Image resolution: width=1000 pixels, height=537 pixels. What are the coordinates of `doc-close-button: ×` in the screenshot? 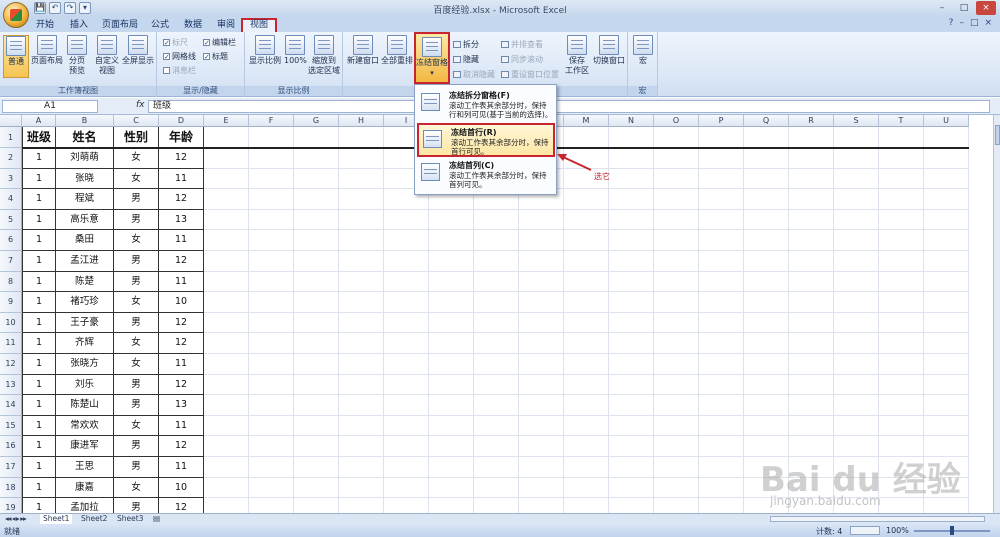 It's located at (988, 23).